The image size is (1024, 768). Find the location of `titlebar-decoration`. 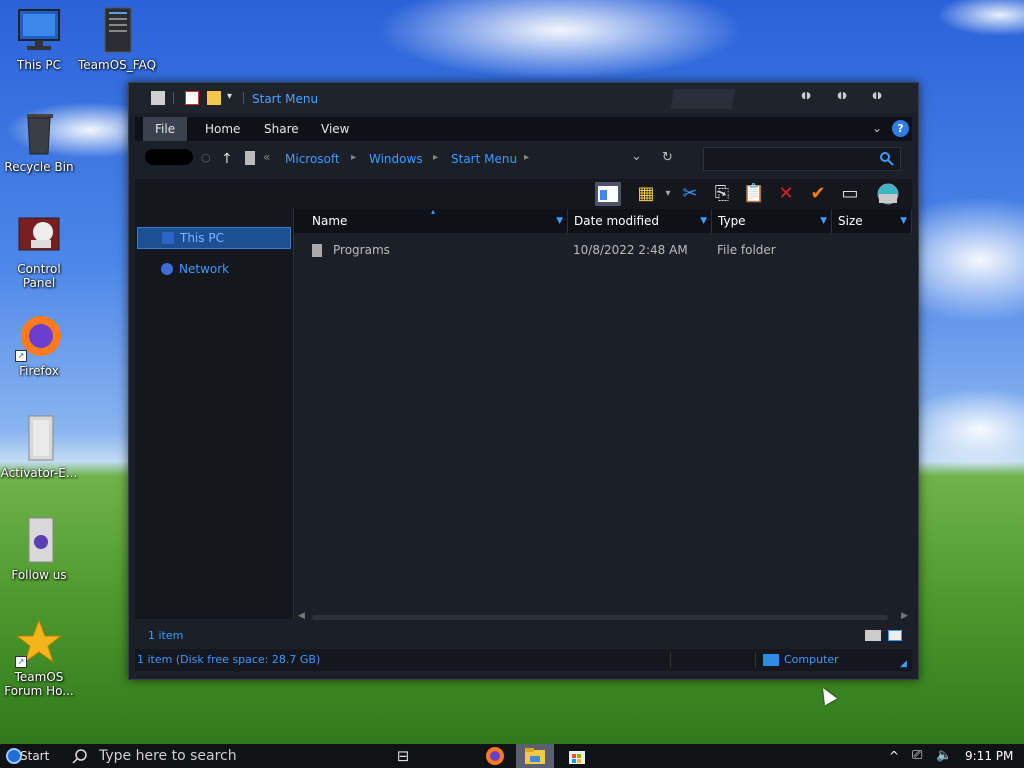

titlebar-decoration is located at coordinates (704, 99).